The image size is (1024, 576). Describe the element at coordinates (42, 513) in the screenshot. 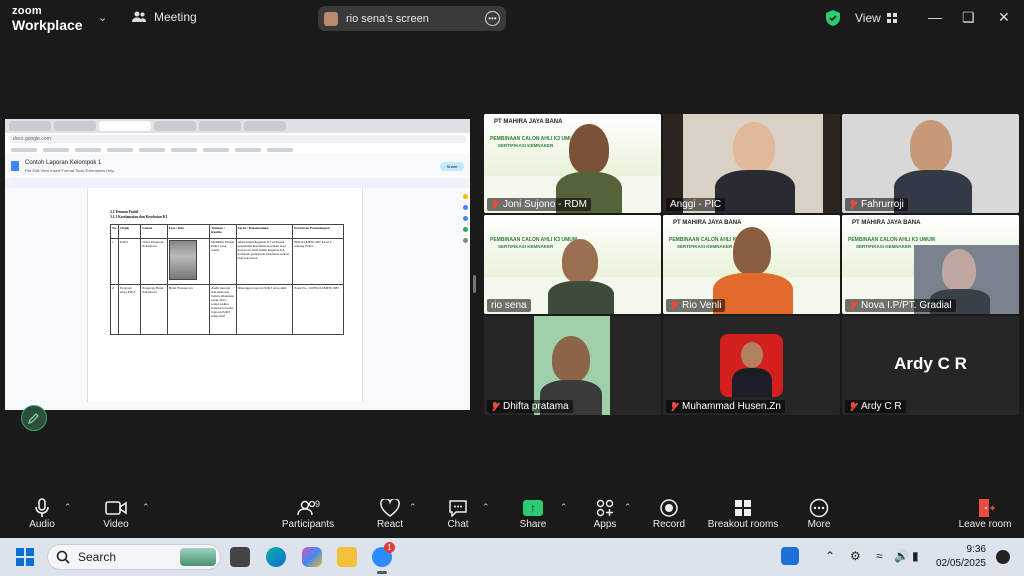

I see `audio-button: Audio` at that location.